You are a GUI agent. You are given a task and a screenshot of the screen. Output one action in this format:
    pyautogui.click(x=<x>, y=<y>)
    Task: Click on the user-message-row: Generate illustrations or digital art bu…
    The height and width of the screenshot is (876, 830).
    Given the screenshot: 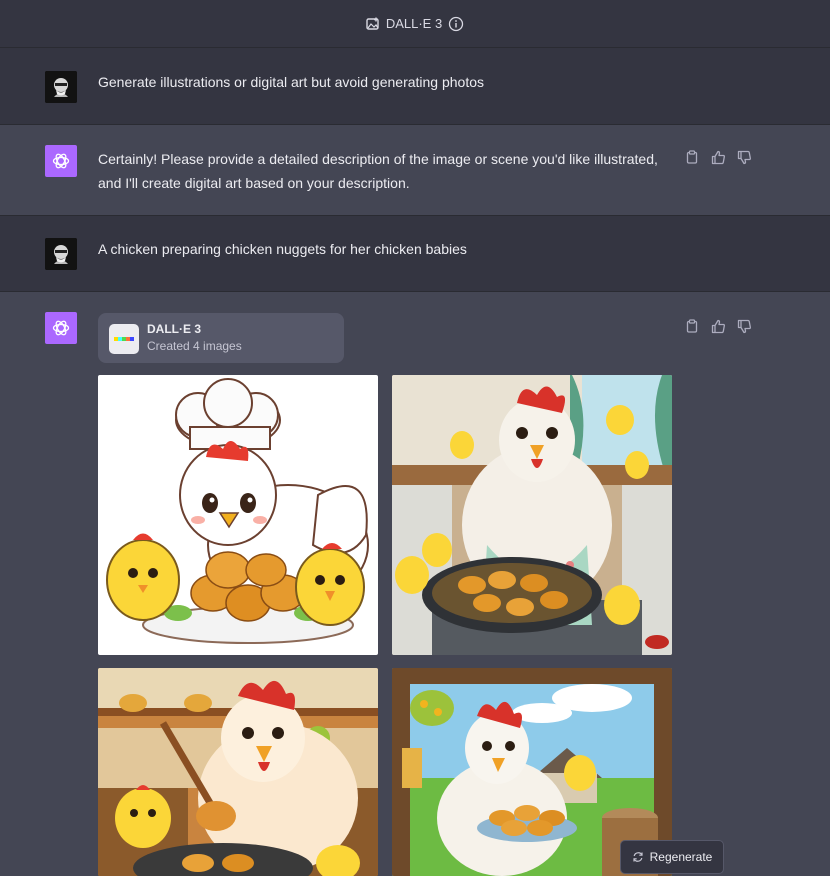 What is the action you would take?
    pyautogui.click(x=415, y=87)
    